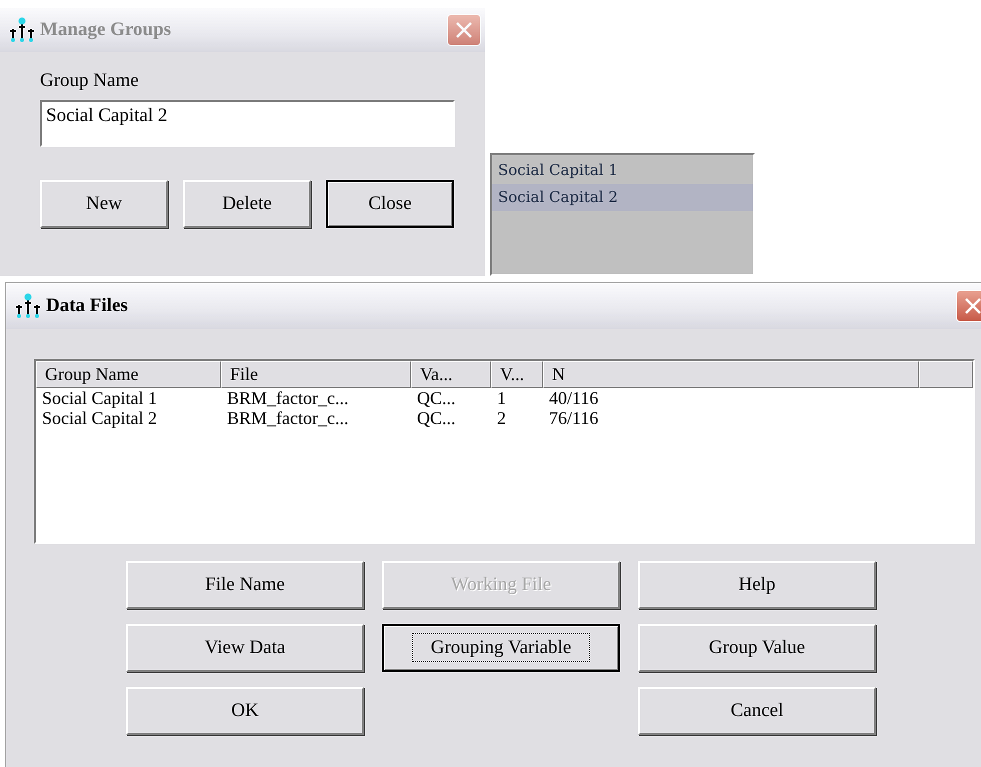 The height and width of the screenshot is (767, 981). What do you see at coordinates (574, 398) in the screenshot?
I see `table-cell-text: 40/116` at bounding box center [574, 398].